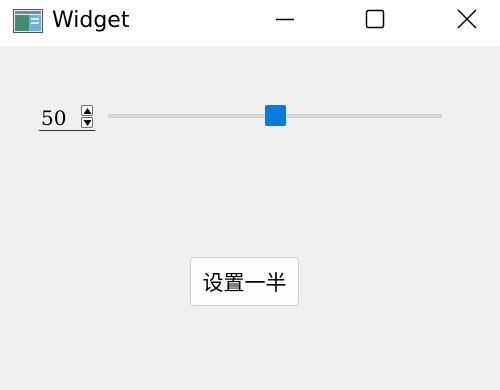  I want to click on app-icon, so click(28, 21).